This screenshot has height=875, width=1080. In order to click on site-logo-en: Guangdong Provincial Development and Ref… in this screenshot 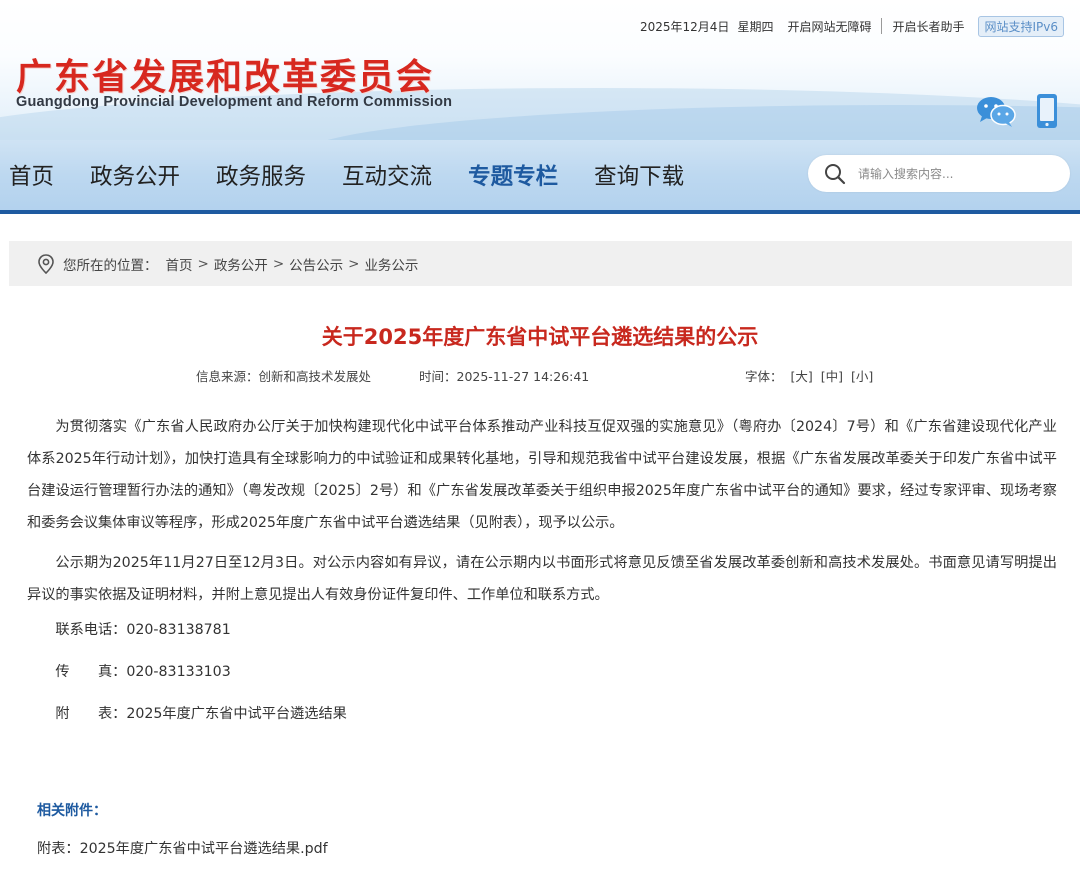, I will do `click(234, 102)`.